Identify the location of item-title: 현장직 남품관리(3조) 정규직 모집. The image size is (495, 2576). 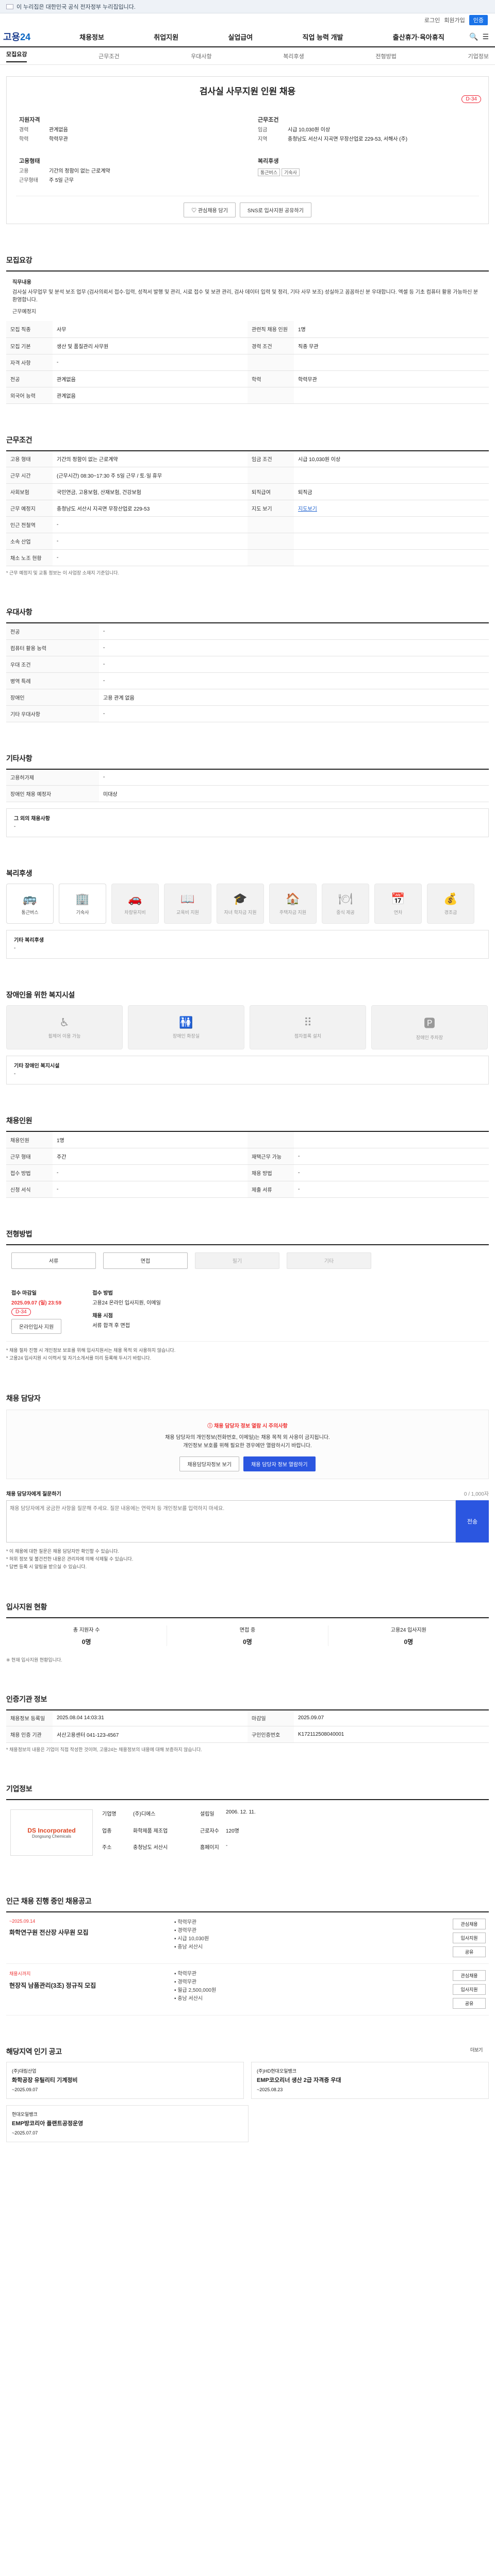
(91, 1985).